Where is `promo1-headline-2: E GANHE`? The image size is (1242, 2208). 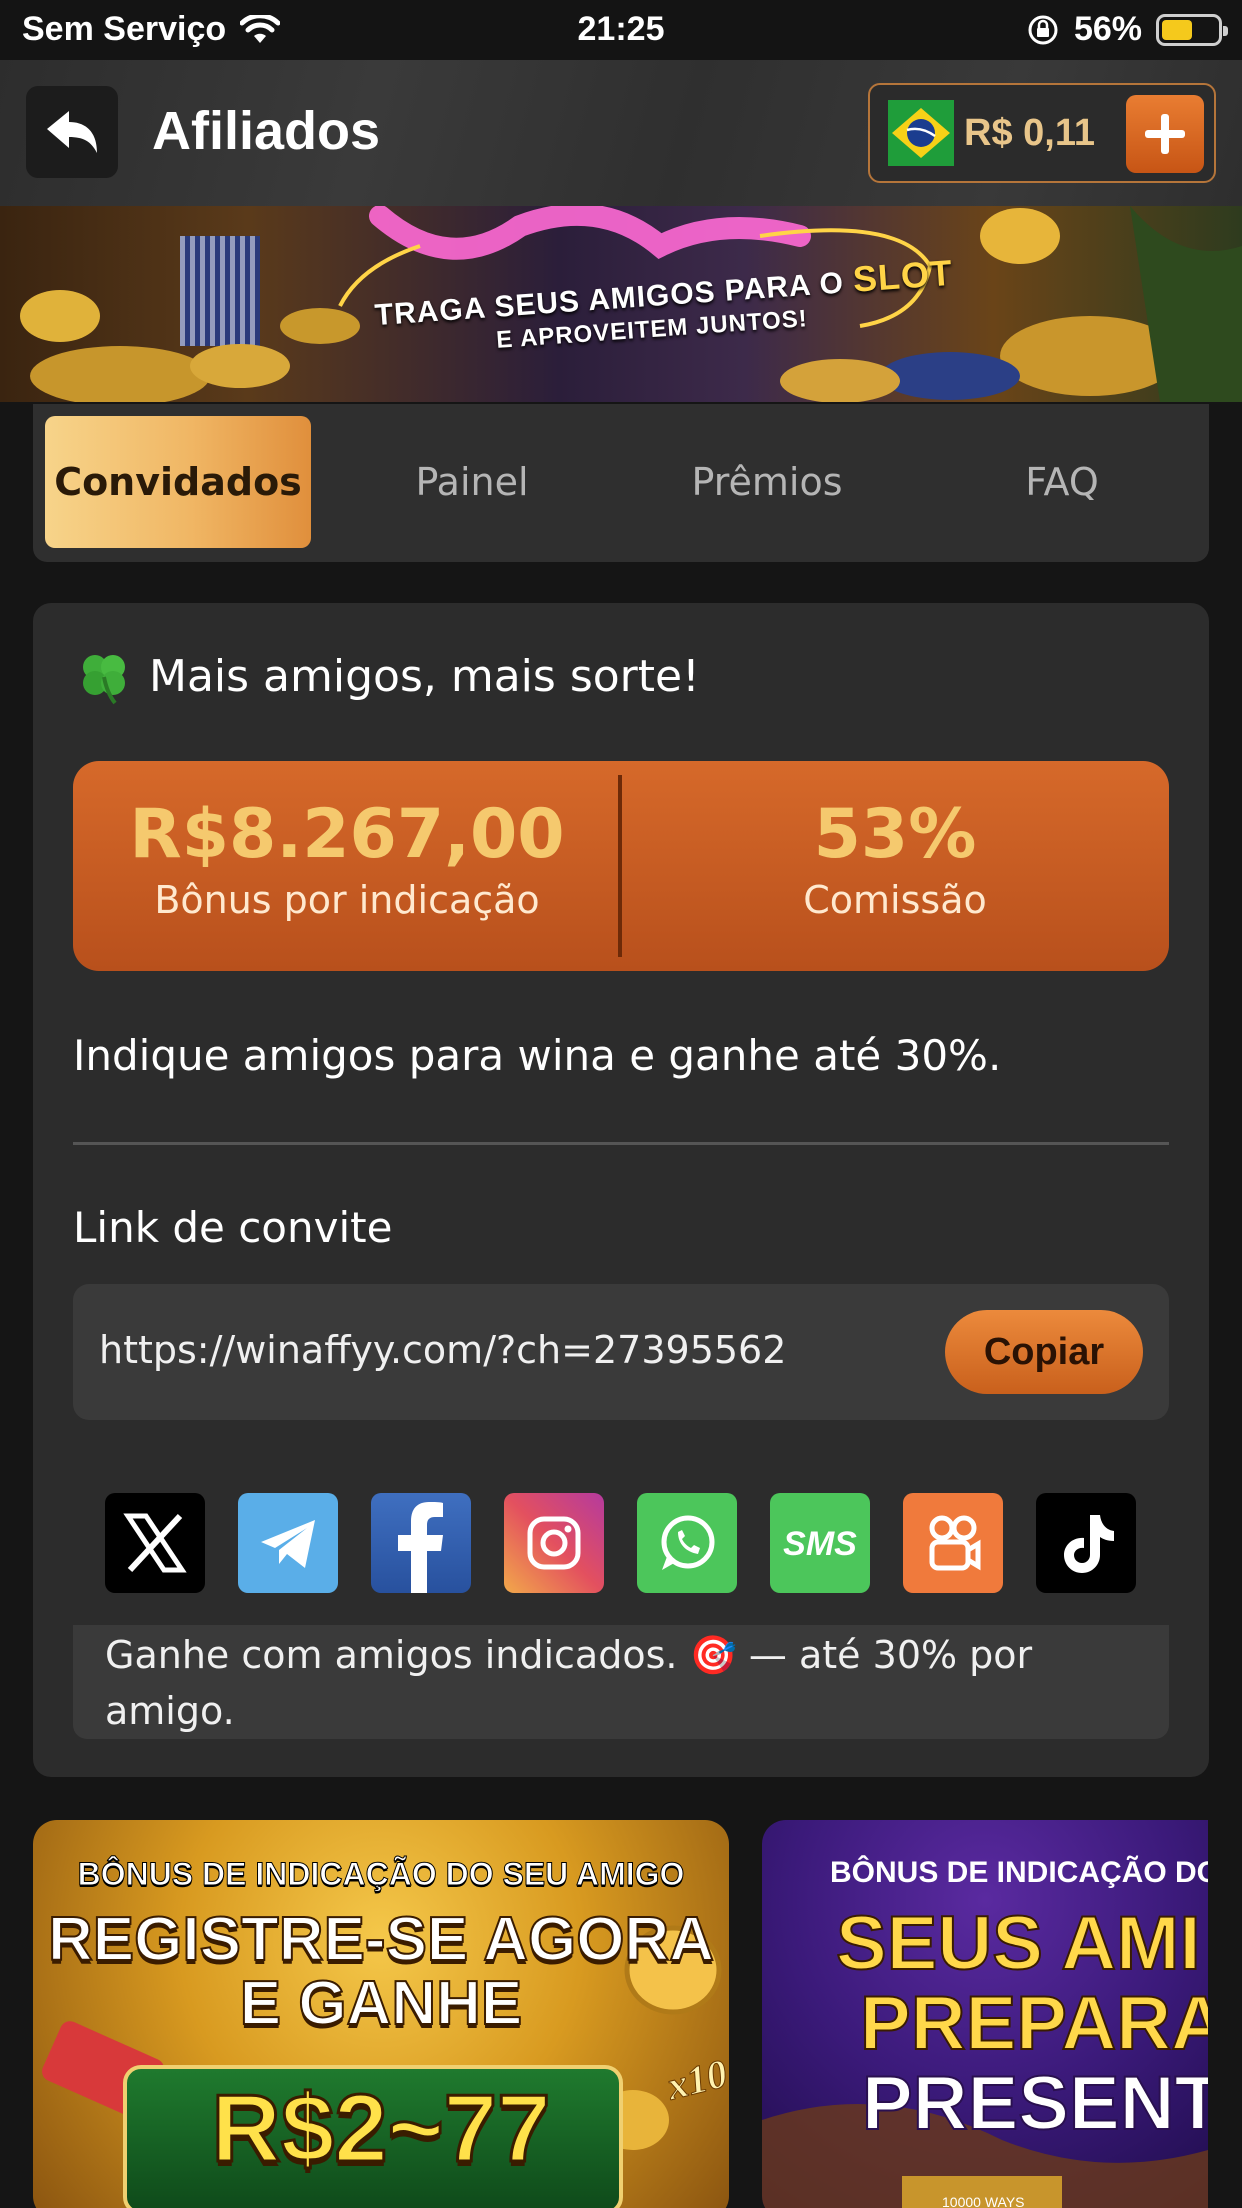
promo1-headline-2: E GANHE is located at coordinates (381, 2003).